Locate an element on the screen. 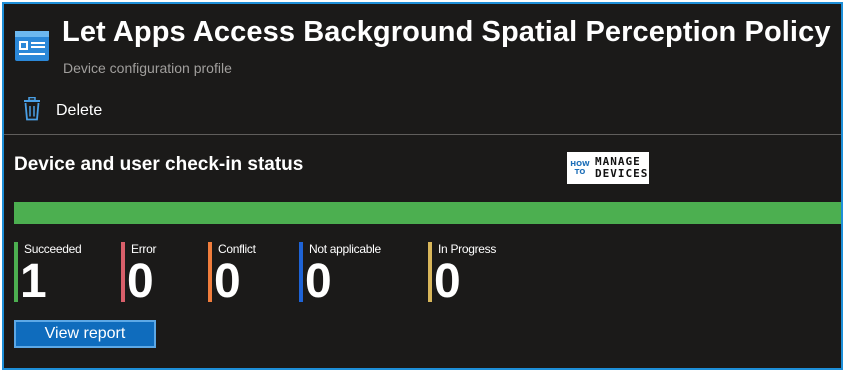 This screenshot has width=847, height=374. stat-in-progress-value: 0 is located at coordinates (447, 281).